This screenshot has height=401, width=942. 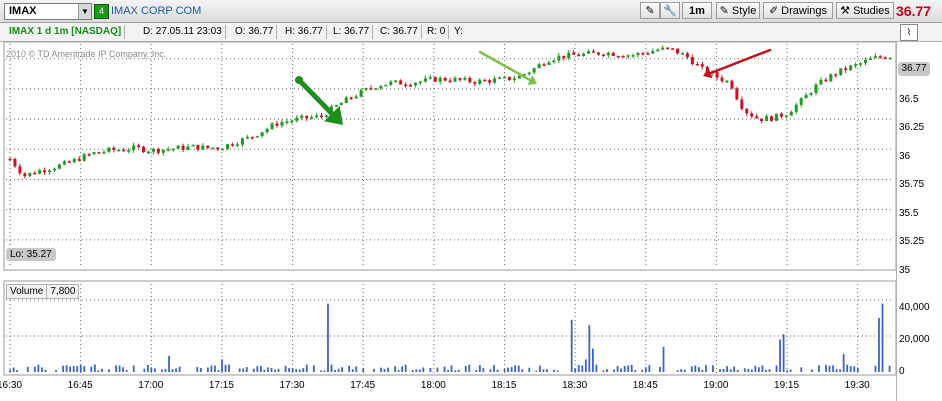 I want to click on copyright-text: 2010 © TD Ameritrade IP Company, Inc., so click(x=86, y=54).